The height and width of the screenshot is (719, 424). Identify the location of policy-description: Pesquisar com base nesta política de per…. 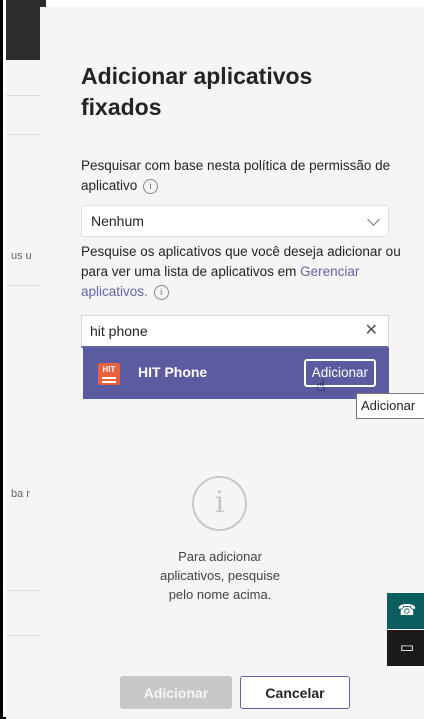
(241, 176).